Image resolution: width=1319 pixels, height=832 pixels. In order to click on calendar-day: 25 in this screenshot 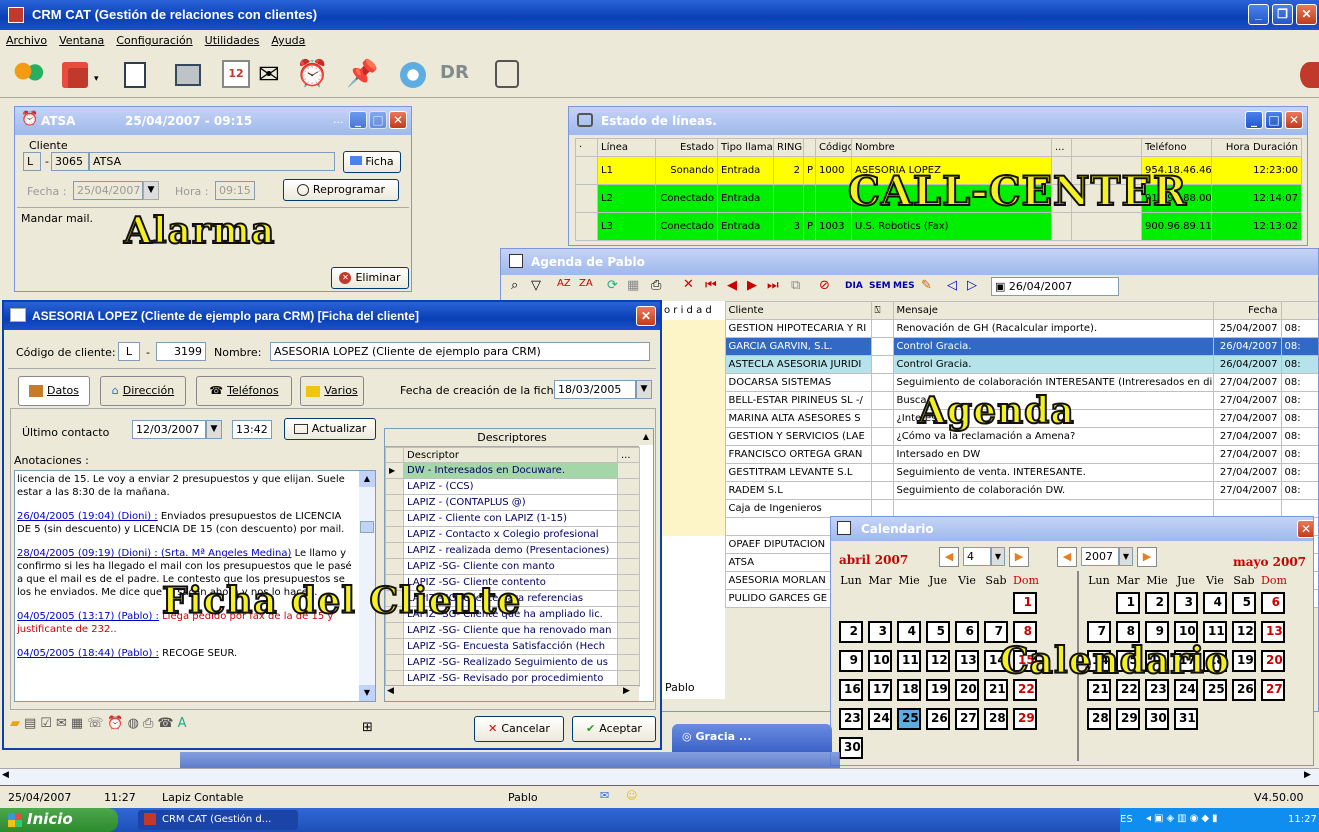, I will do `click(909, 719)`.